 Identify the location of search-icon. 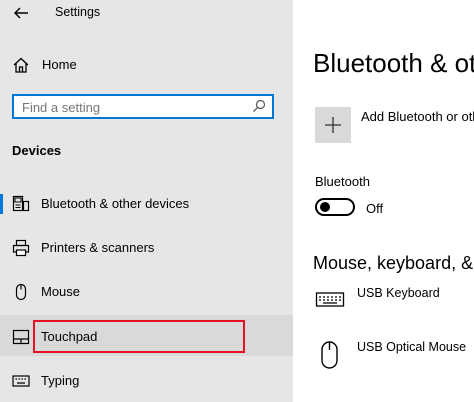
(259, 106).